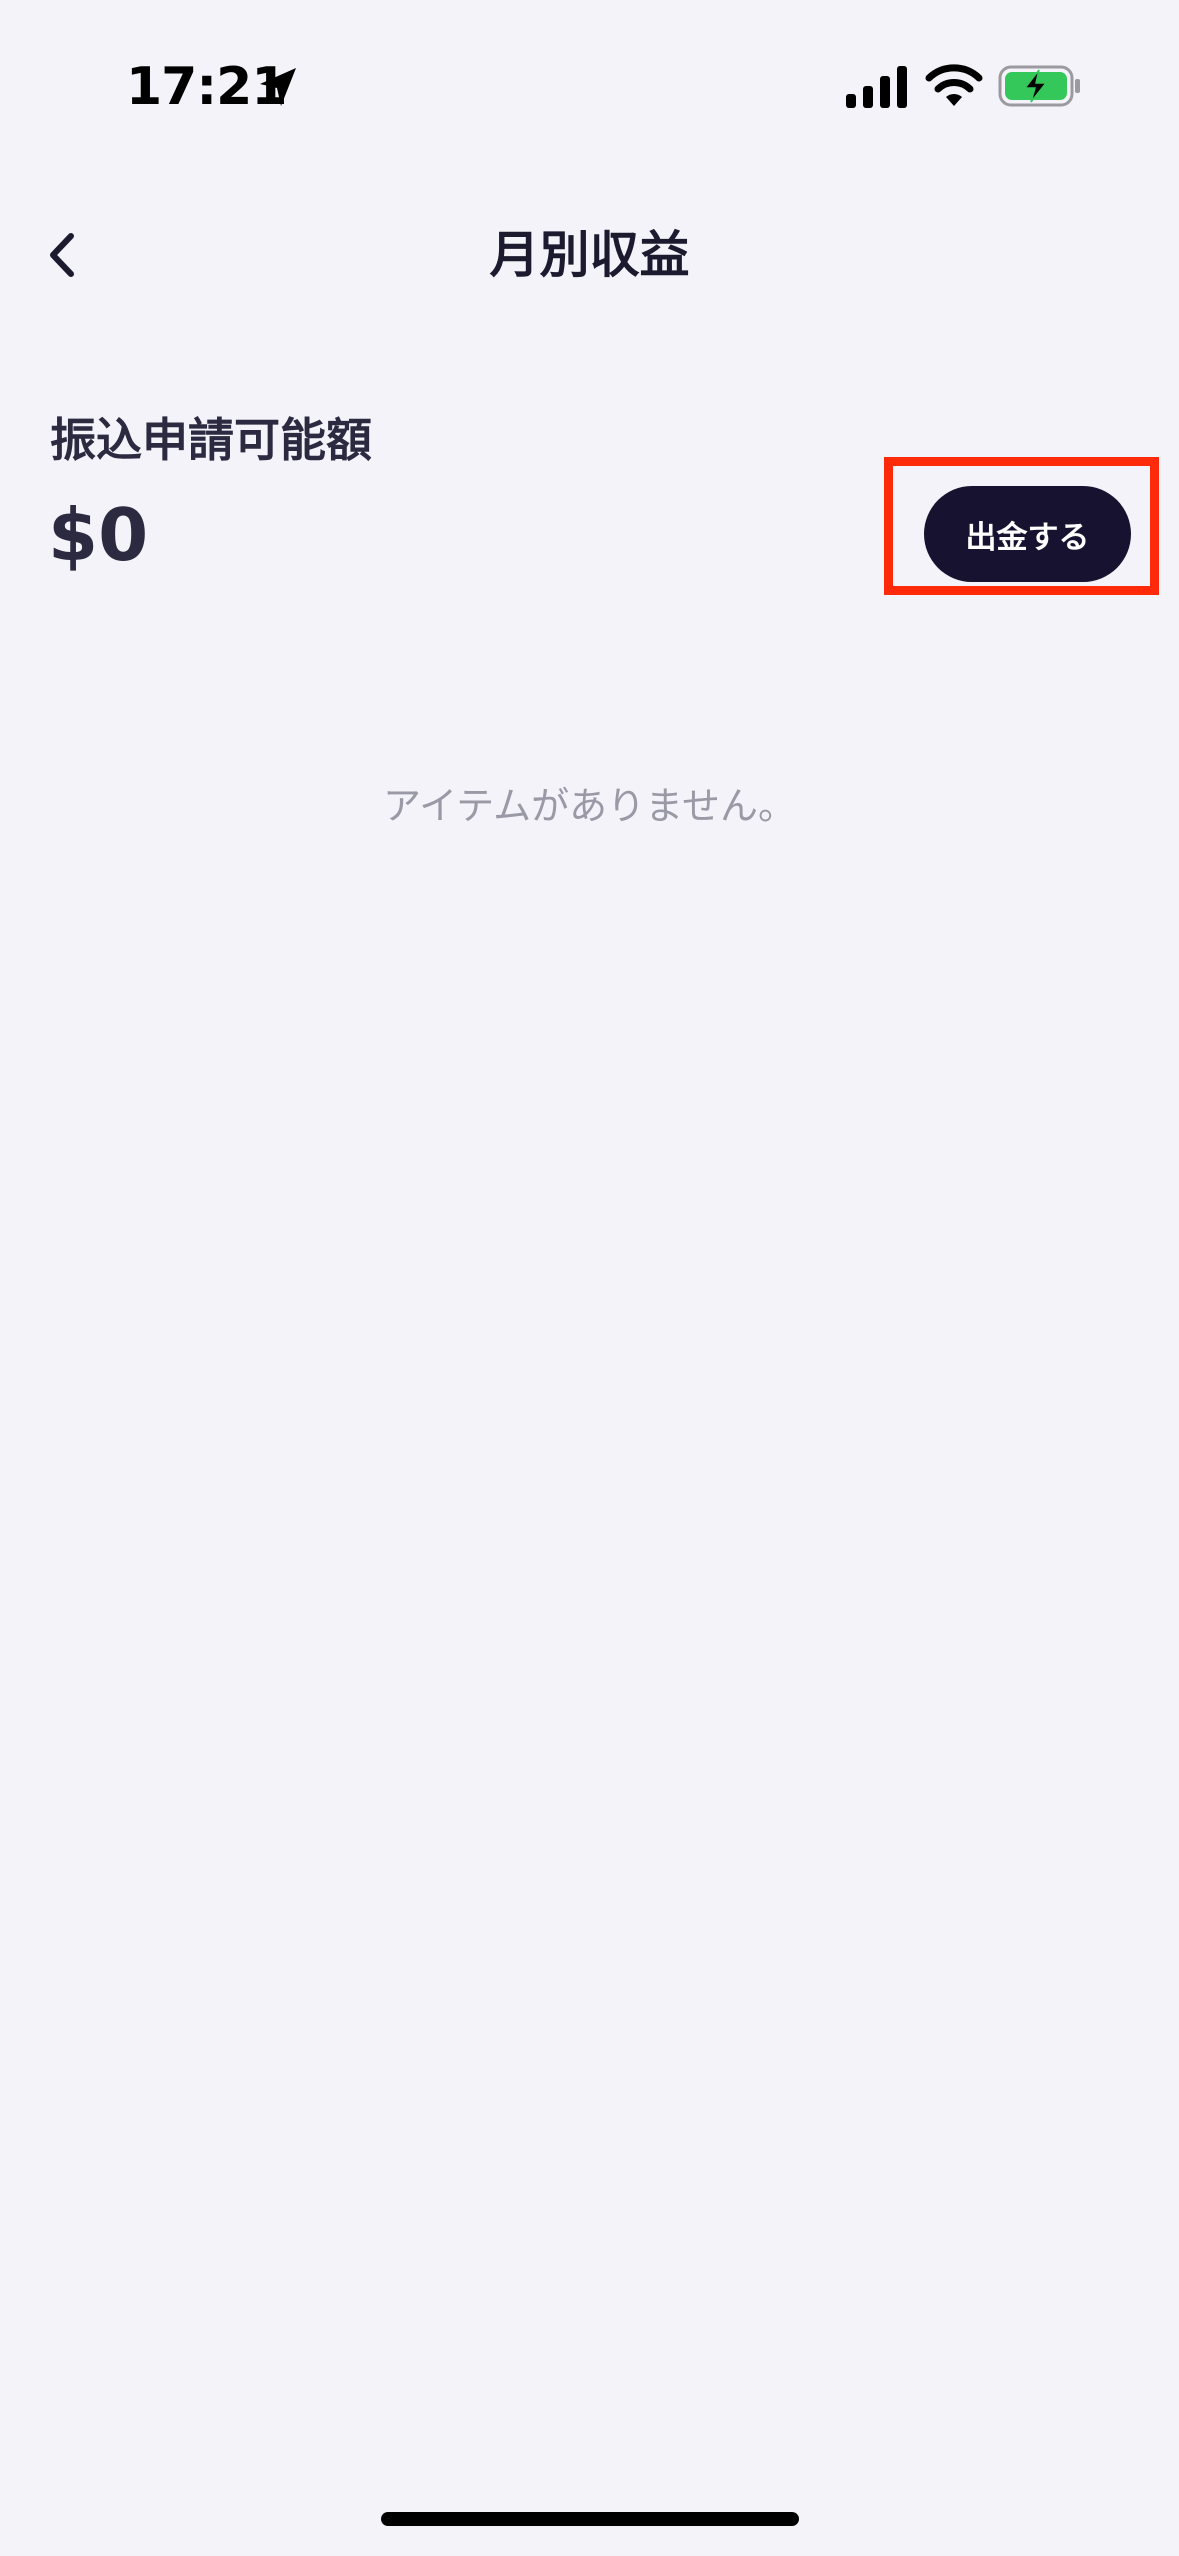 This screenshot has width=1179, height=2556. What do you see at coordinates (954, 85) in the screenshot?
I see `wifi-icon` at bounding box center [954, 85].